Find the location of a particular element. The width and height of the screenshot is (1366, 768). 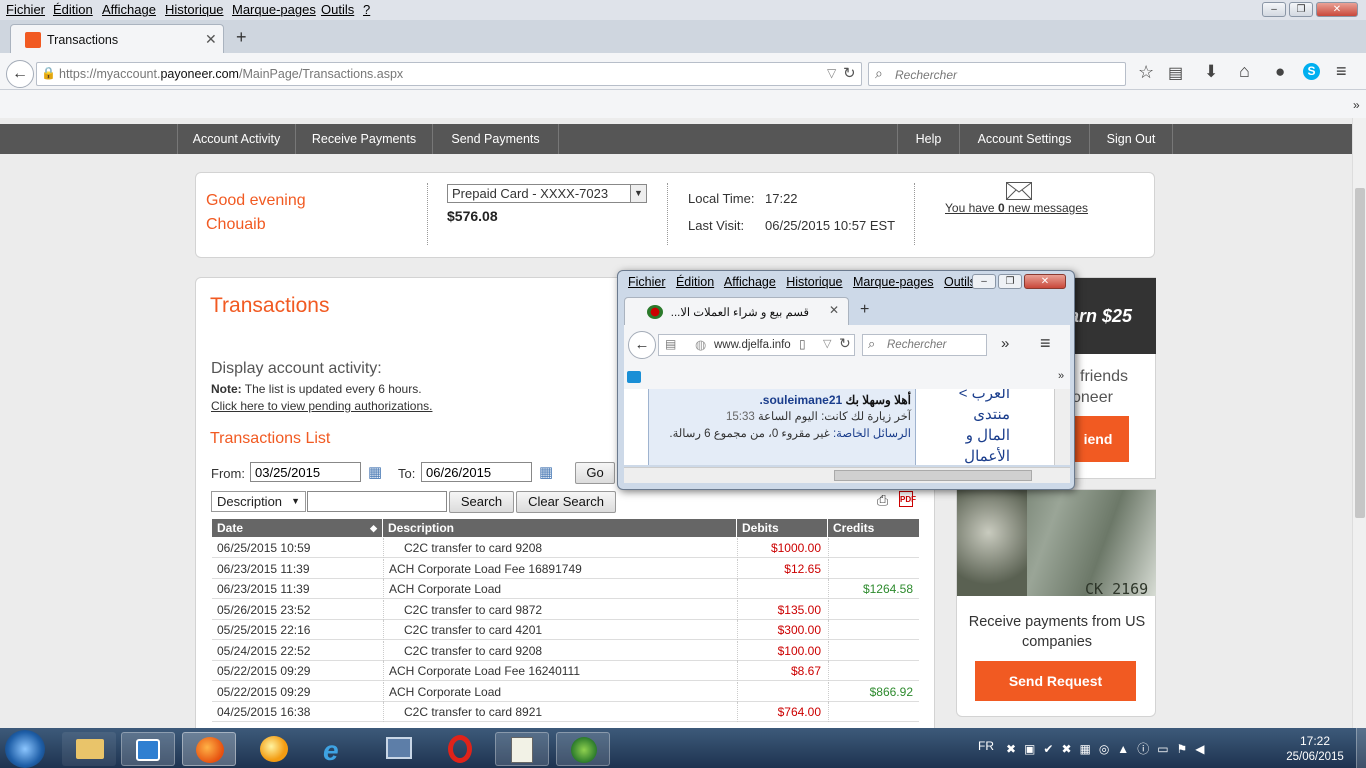

tab-close-icon: ✕ is located at coordinates (211, 39).